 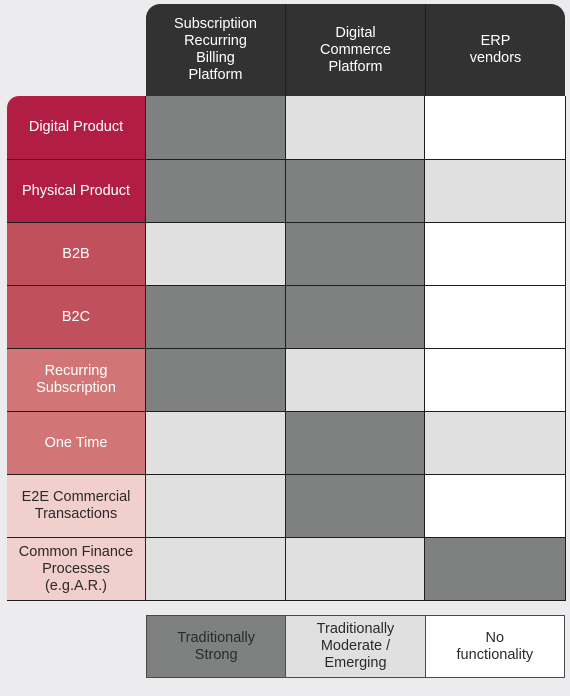 I want to click on matrix-row: Recurring Subscription, so click(x=286, y=379).